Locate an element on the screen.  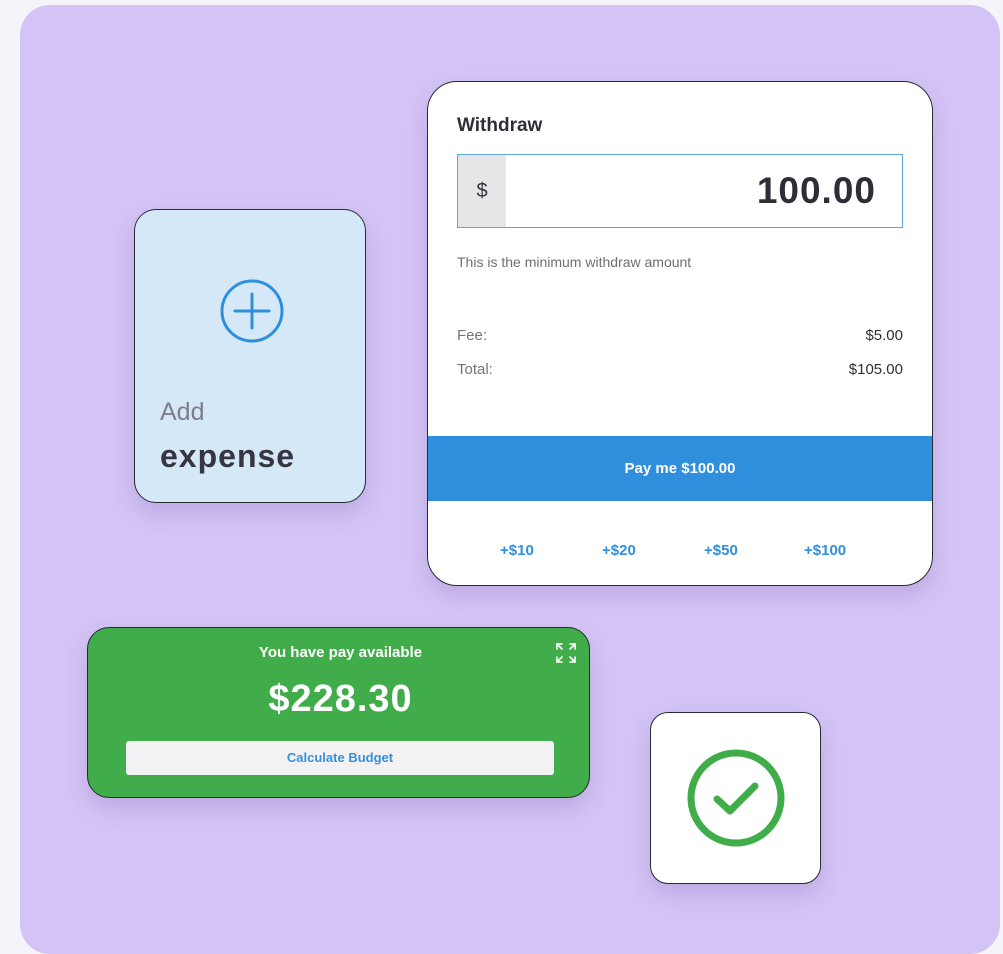
total-value: $105.00 is located at coordinates (875, 369).